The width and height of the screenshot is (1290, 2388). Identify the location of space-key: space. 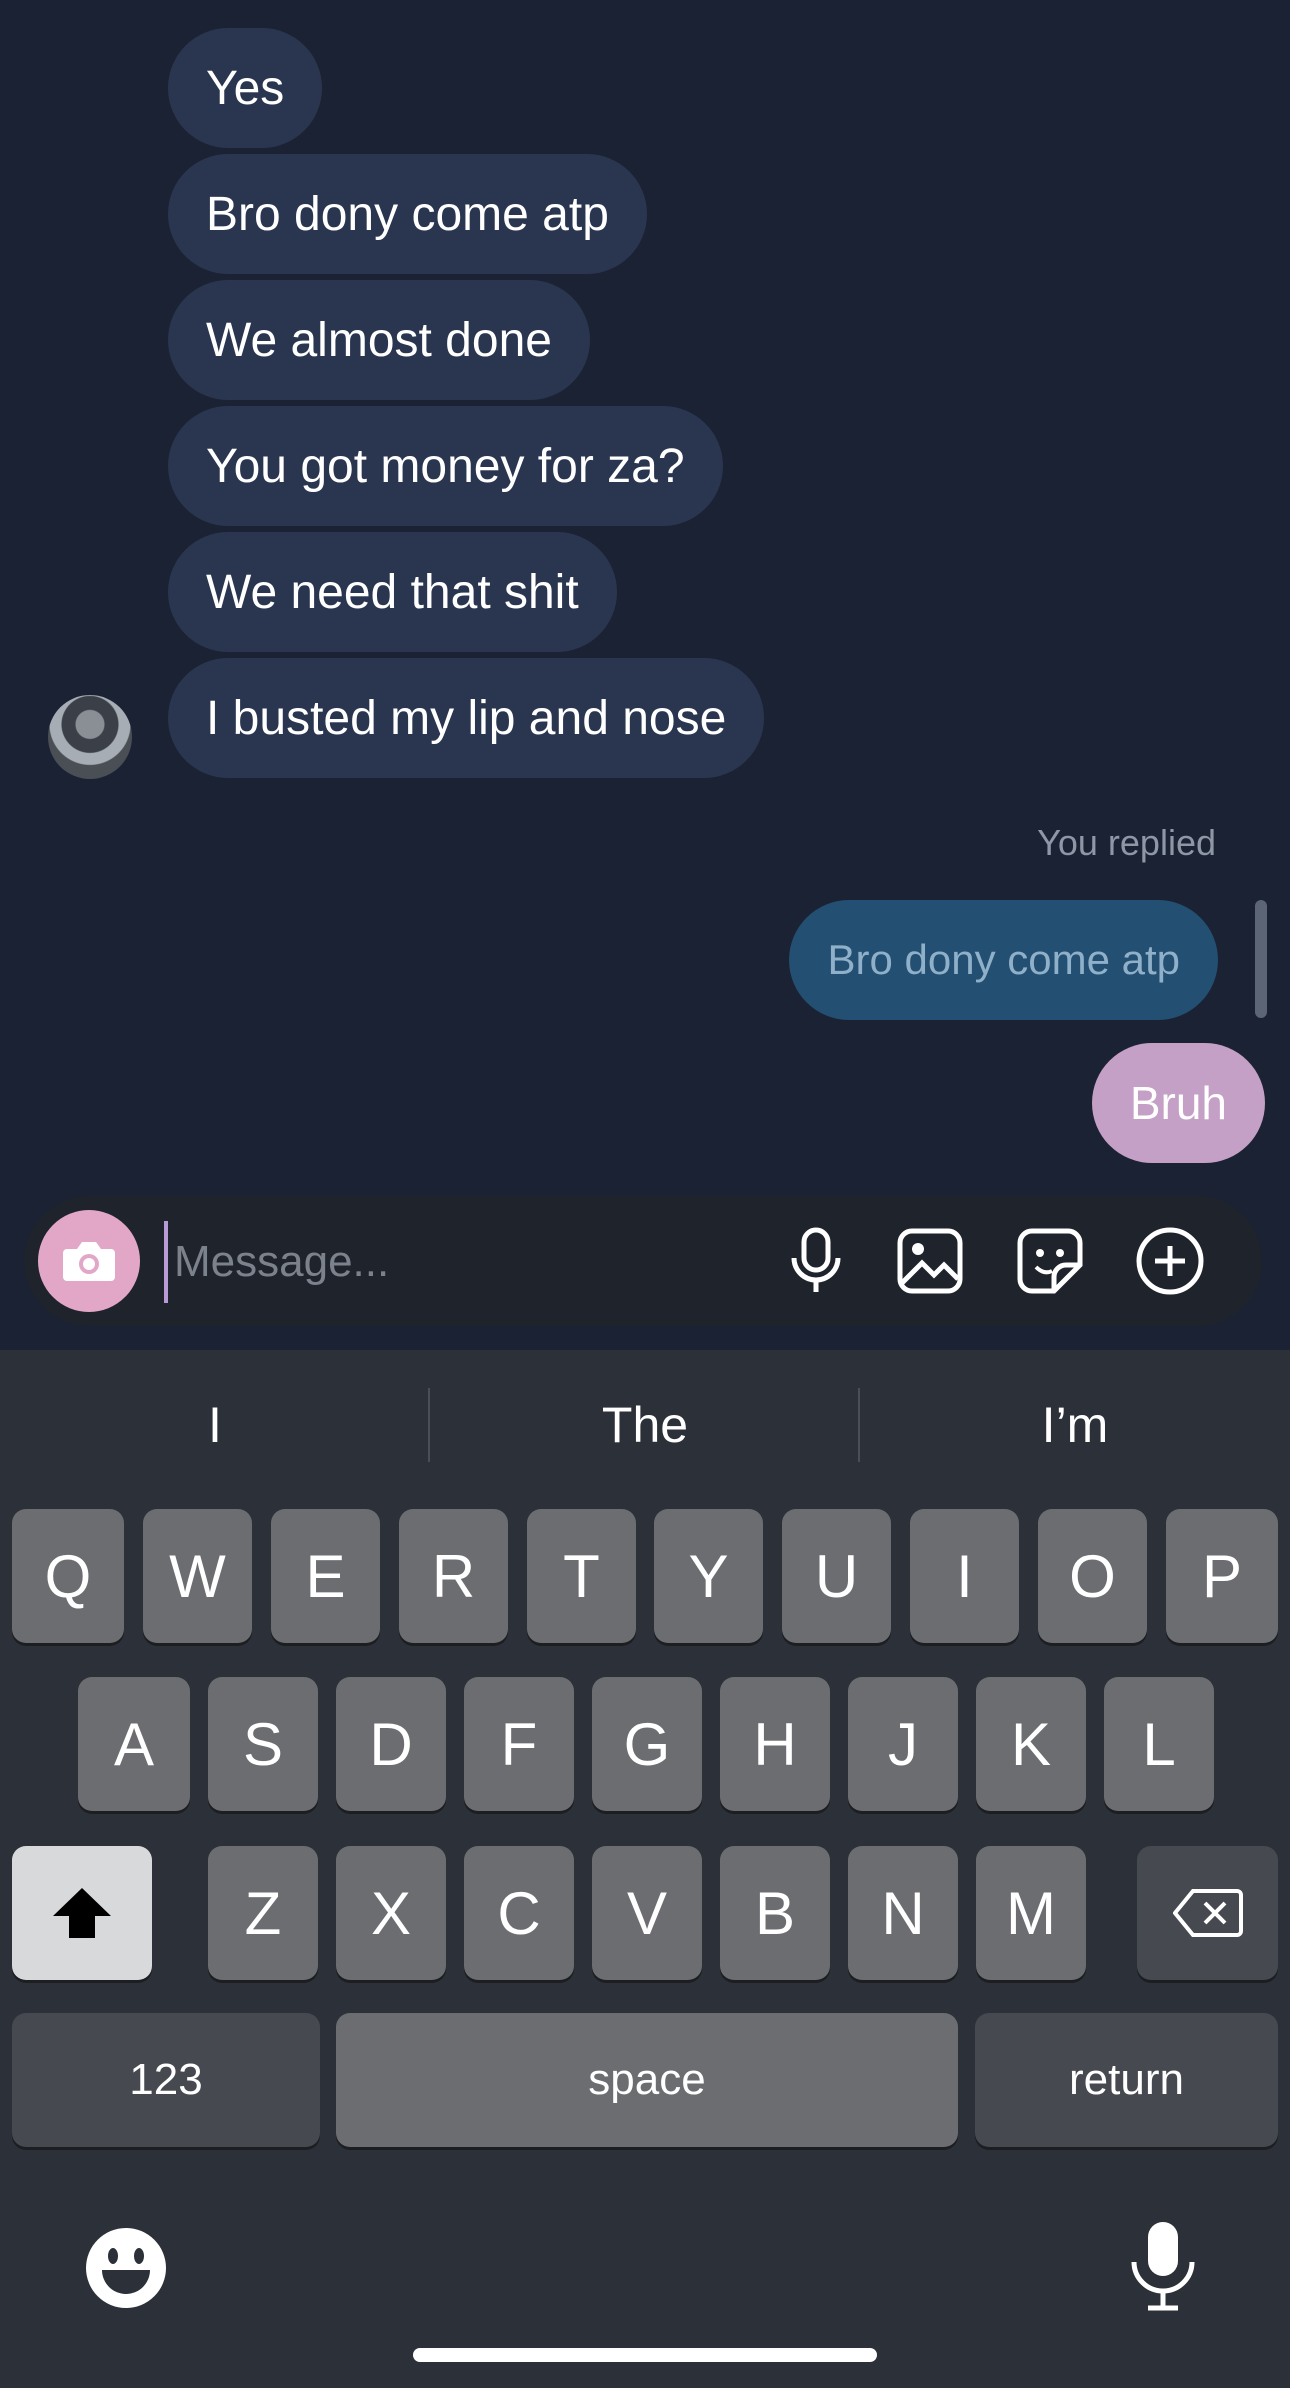
(647, 2080).